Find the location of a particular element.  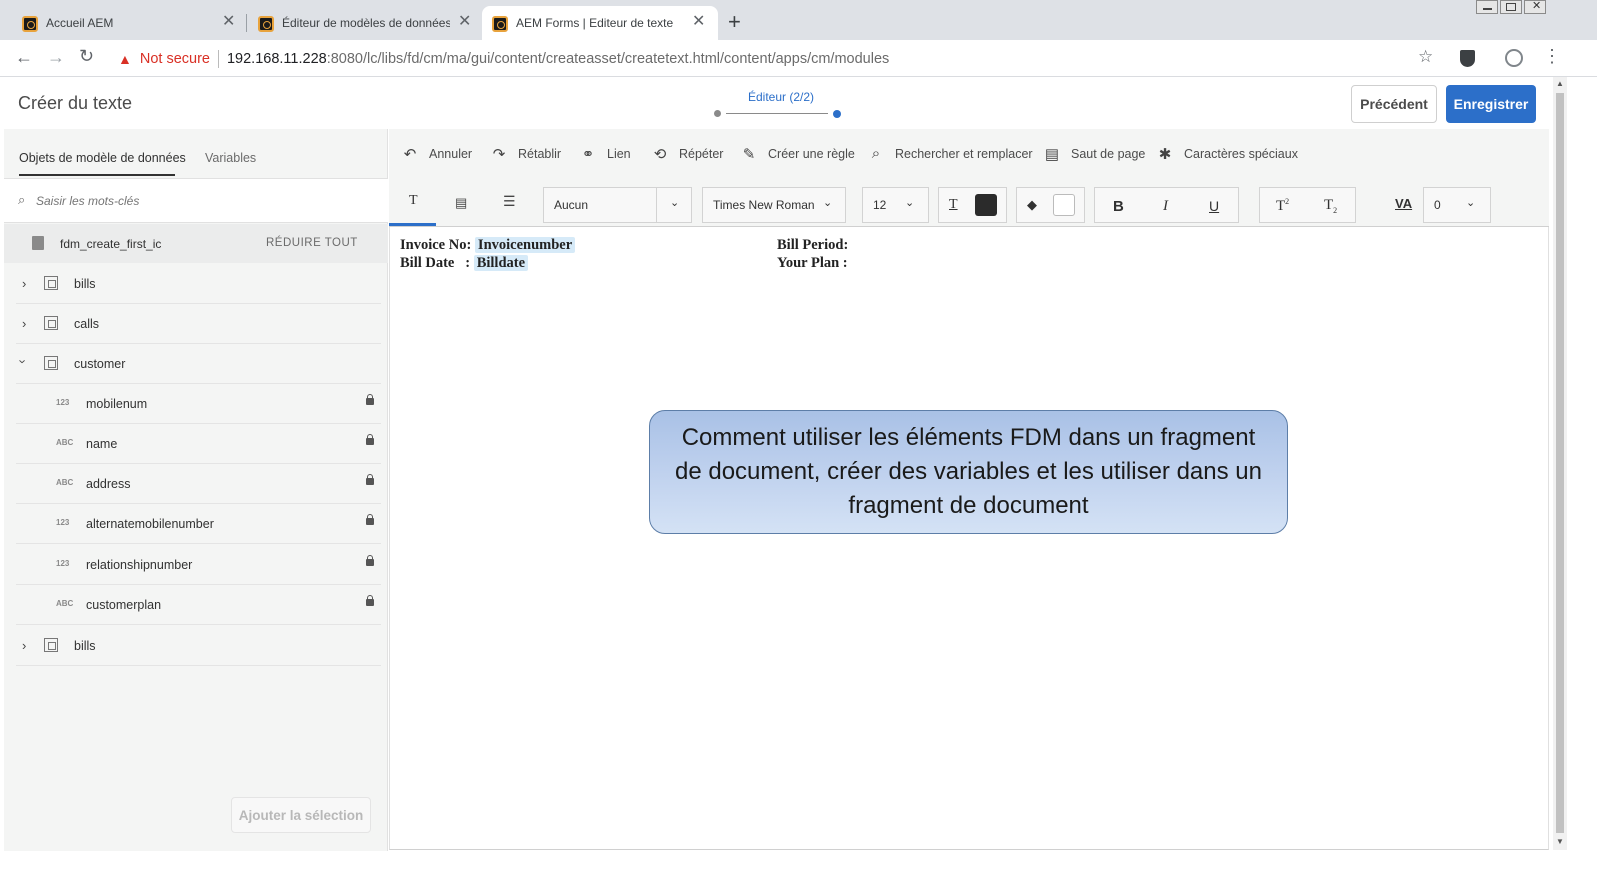

scroll-down-arrow-icon: ▼ is located at coordinates (1560, 841).